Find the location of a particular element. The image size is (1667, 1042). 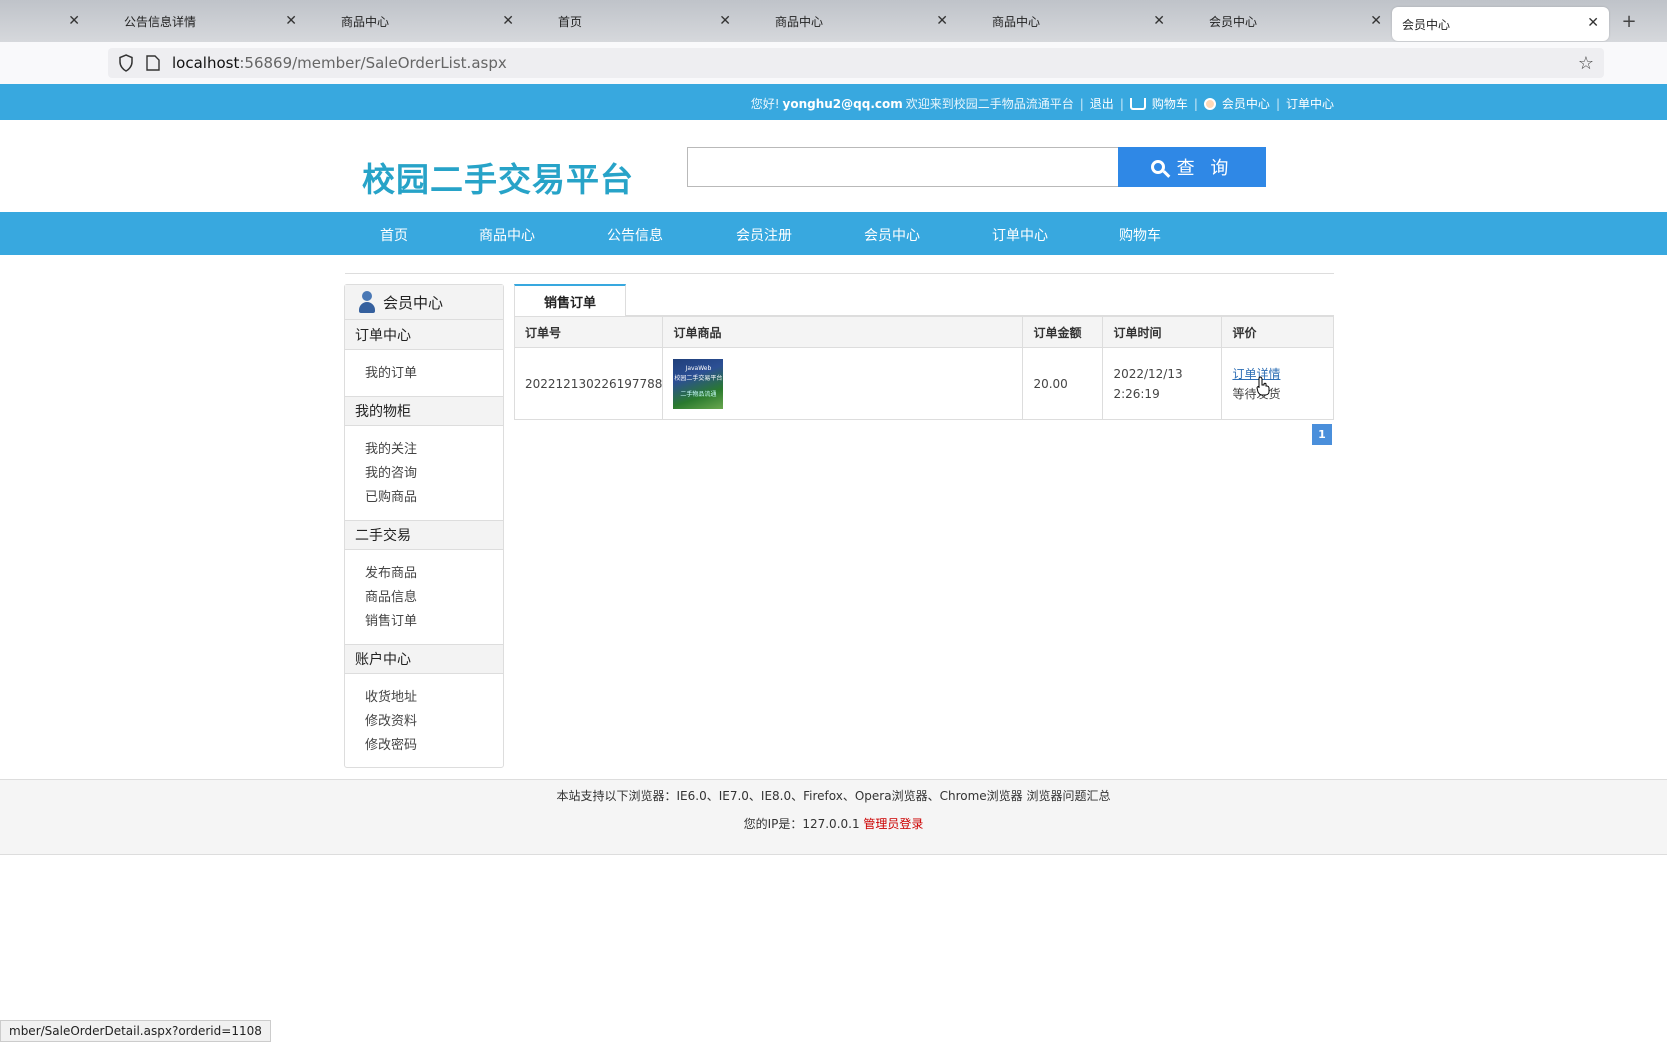

browser-tab: 公告信息详情 ✕ is located at coordinates (198, 21).